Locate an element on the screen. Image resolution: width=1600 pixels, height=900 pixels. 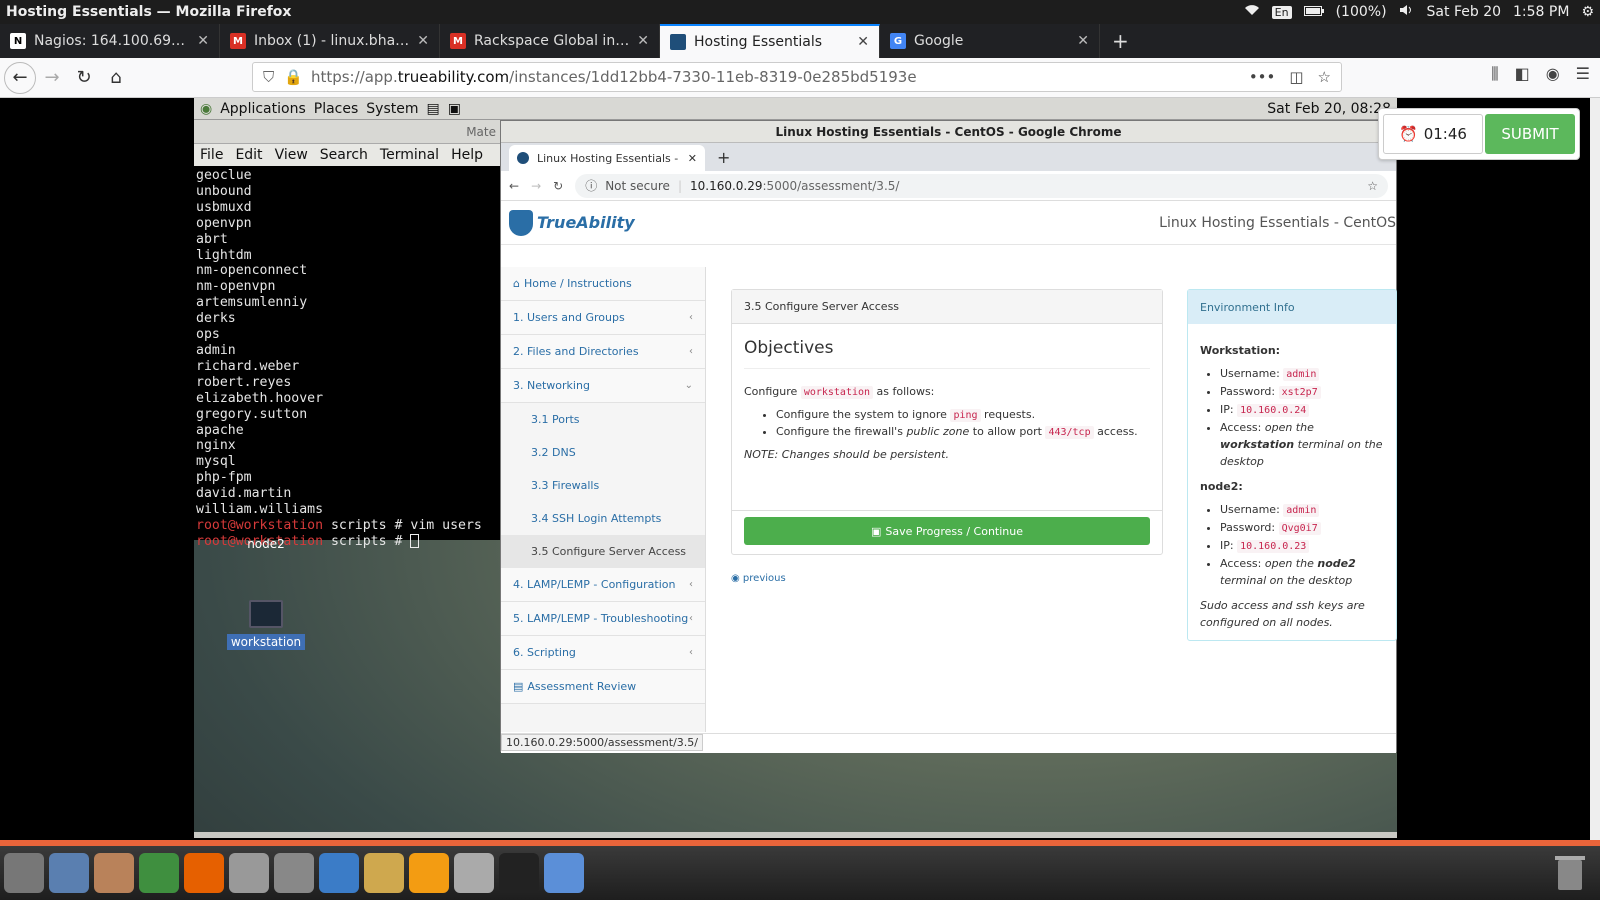
terminal-launcher-icon: ▣ is located at coordinates (454, 109).